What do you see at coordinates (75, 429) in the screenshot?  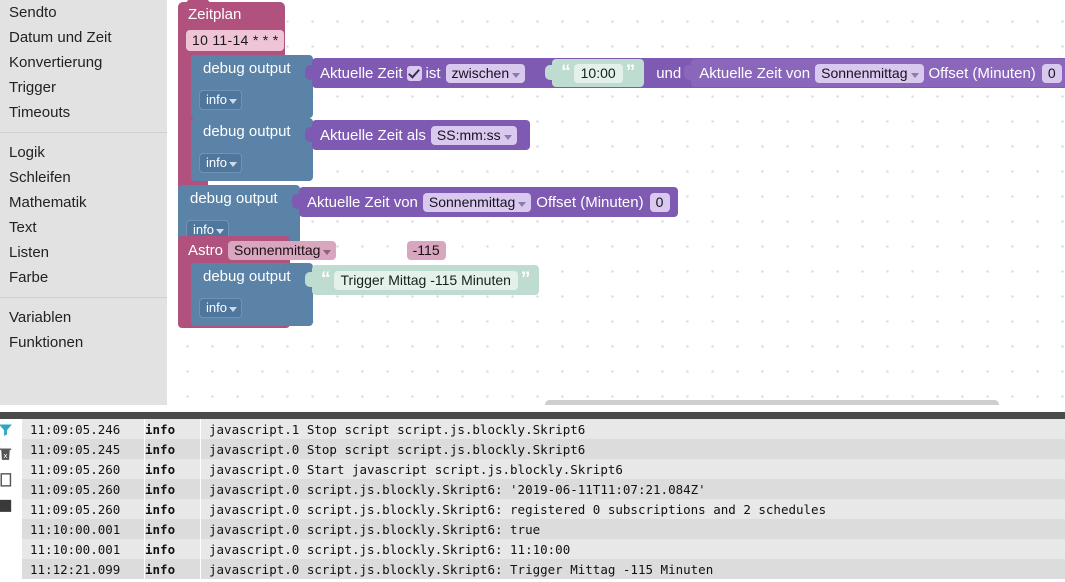 I see `log-time: 11:09:05.246` at bounding box center [75, 429].